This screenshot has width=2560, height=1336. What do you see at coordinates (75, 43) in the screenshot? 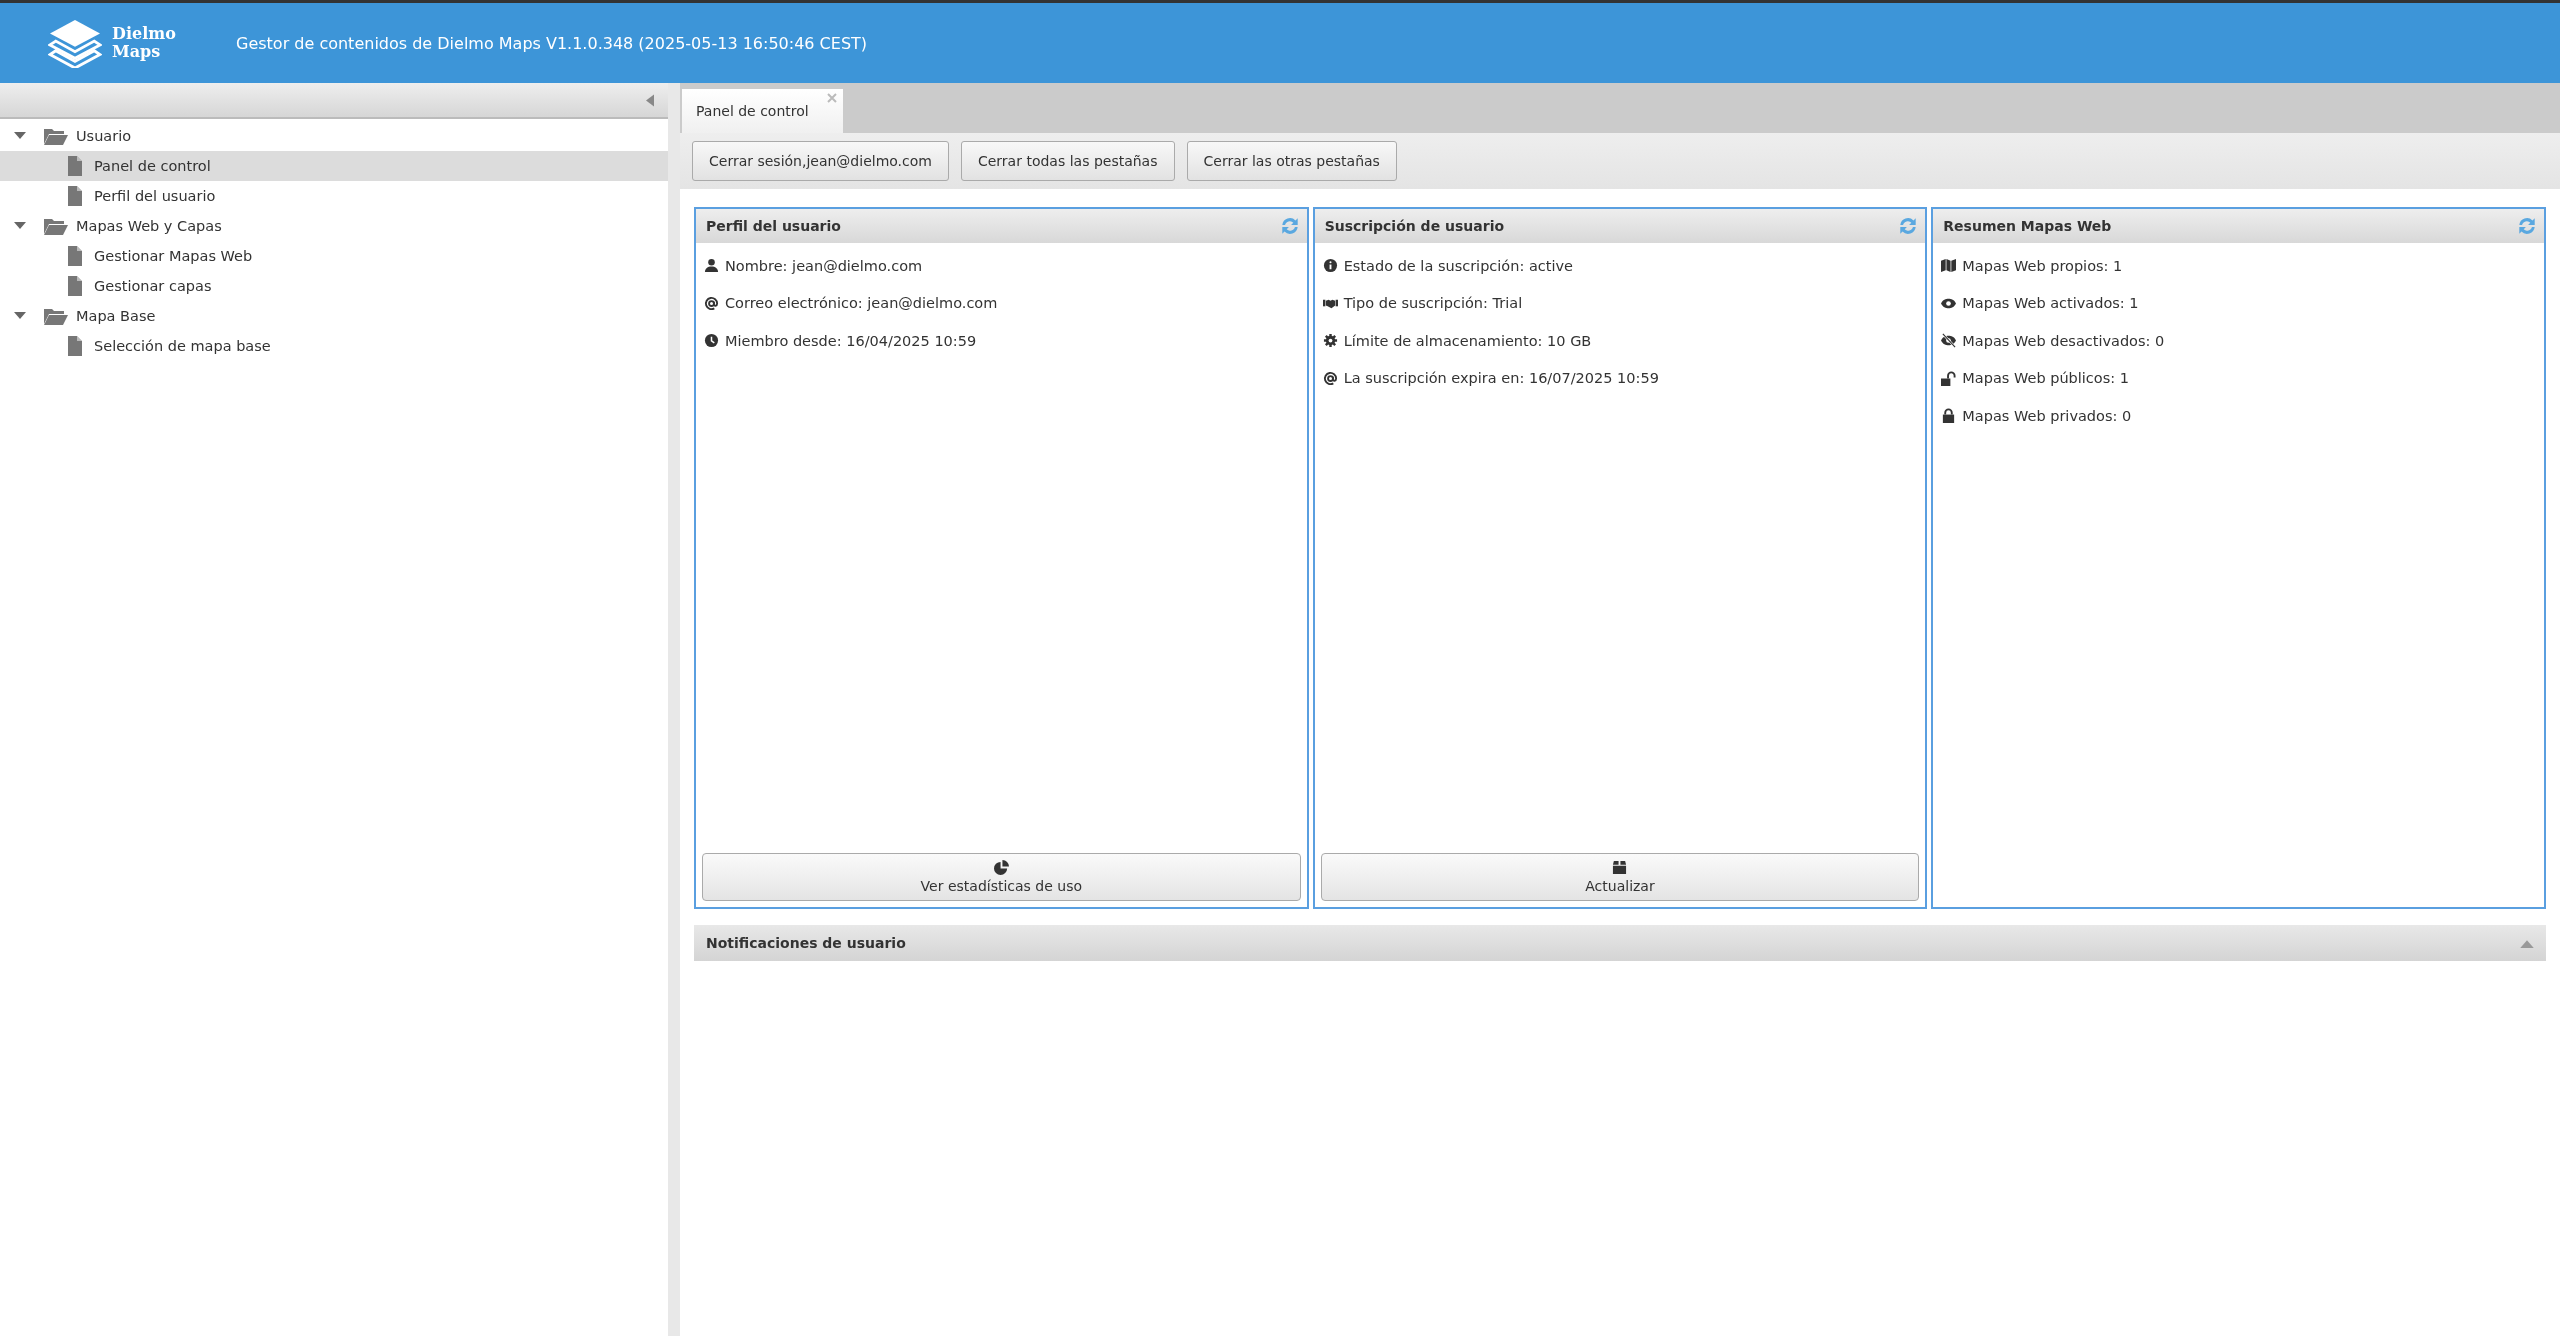
I see `stacked-layers-logo-icon` at bounding box center [75, 43].